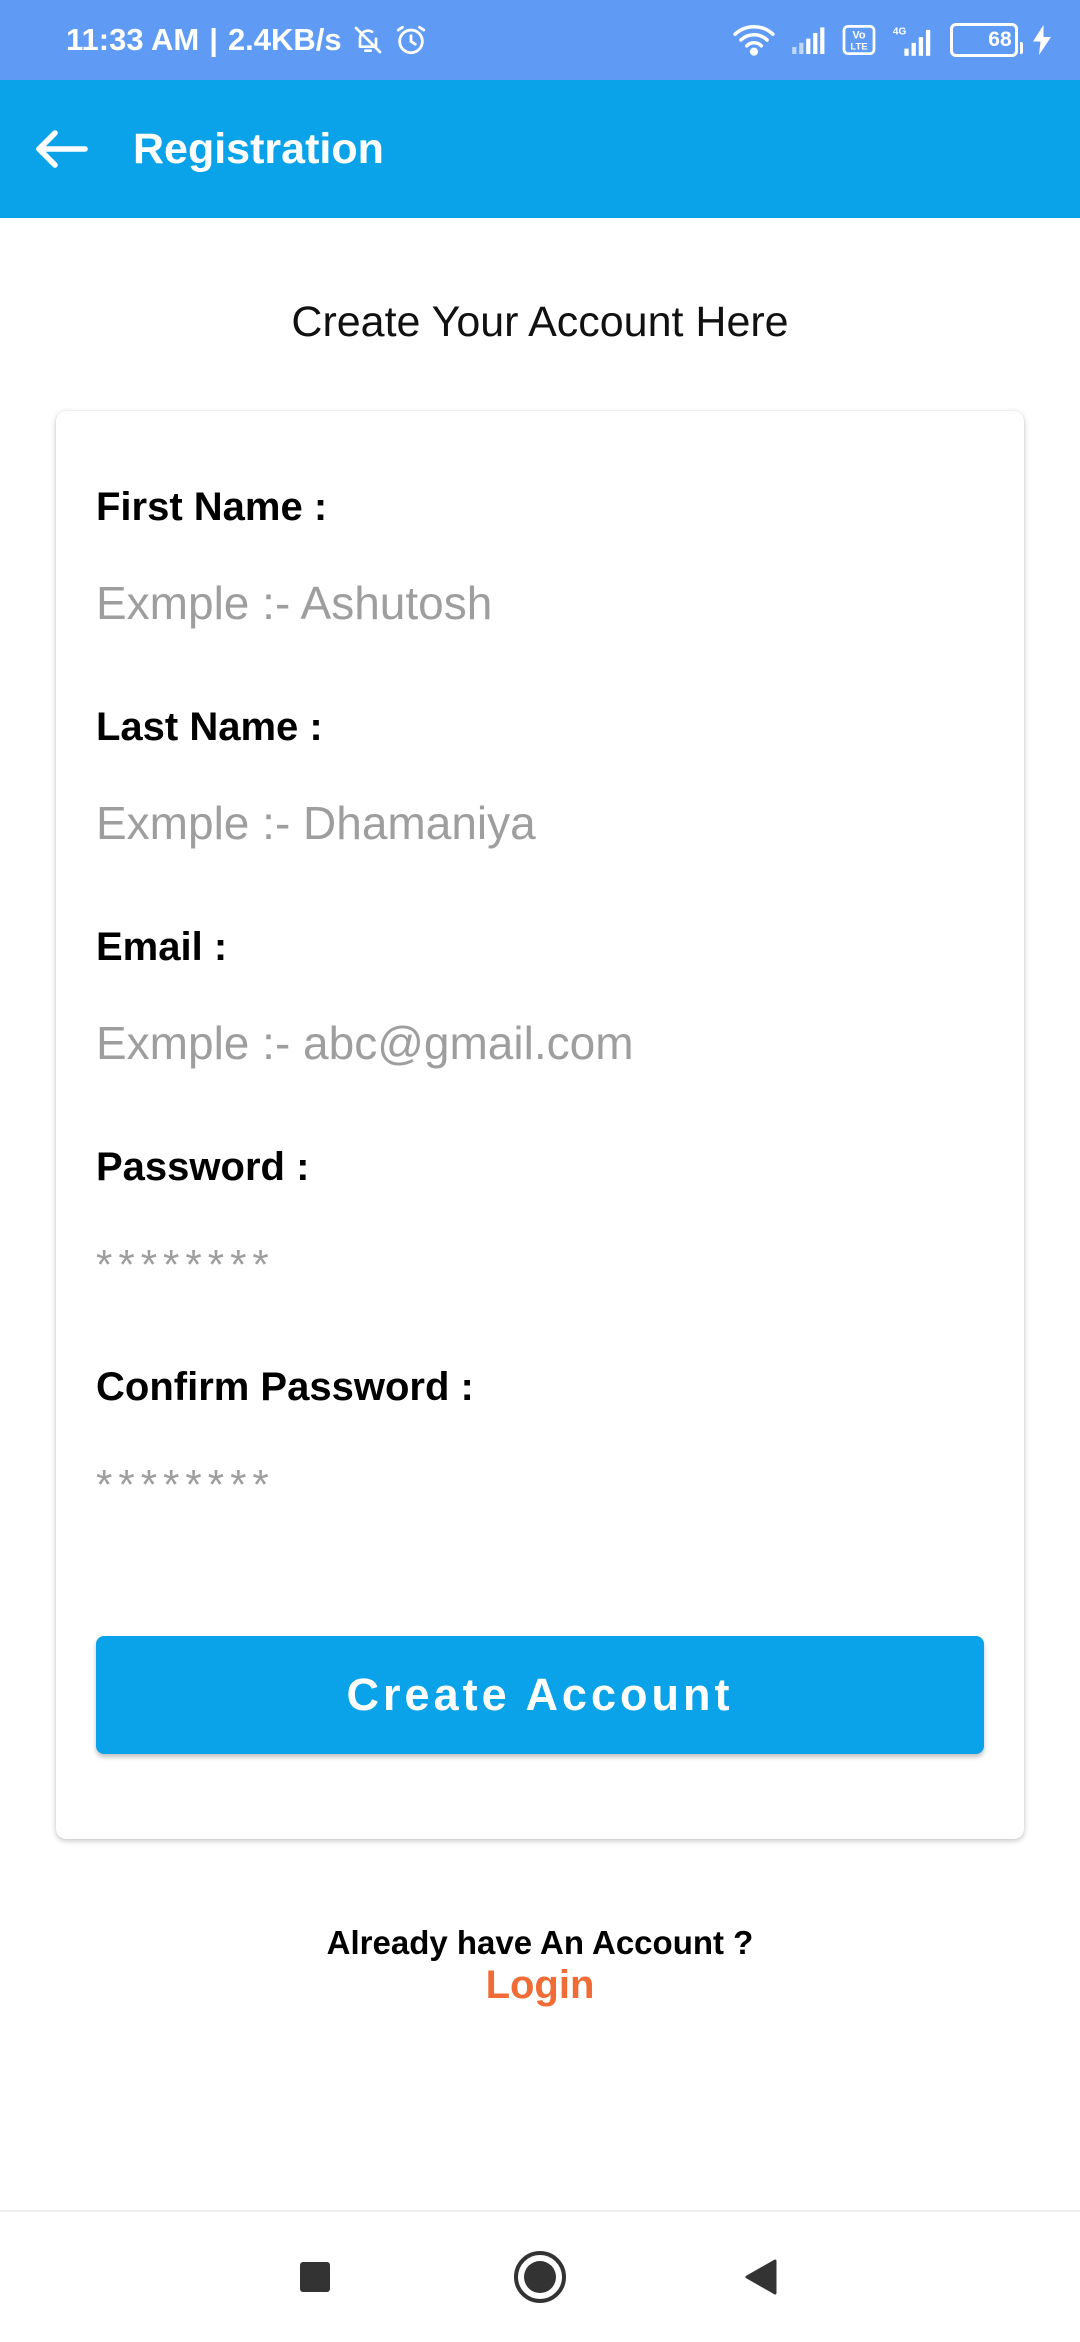 This screenshot has width=1080, height=2342. What do you see at coordinates (411, 40) in the screenshot?
I see `alarm-icon` at bounding box center [411, 40].